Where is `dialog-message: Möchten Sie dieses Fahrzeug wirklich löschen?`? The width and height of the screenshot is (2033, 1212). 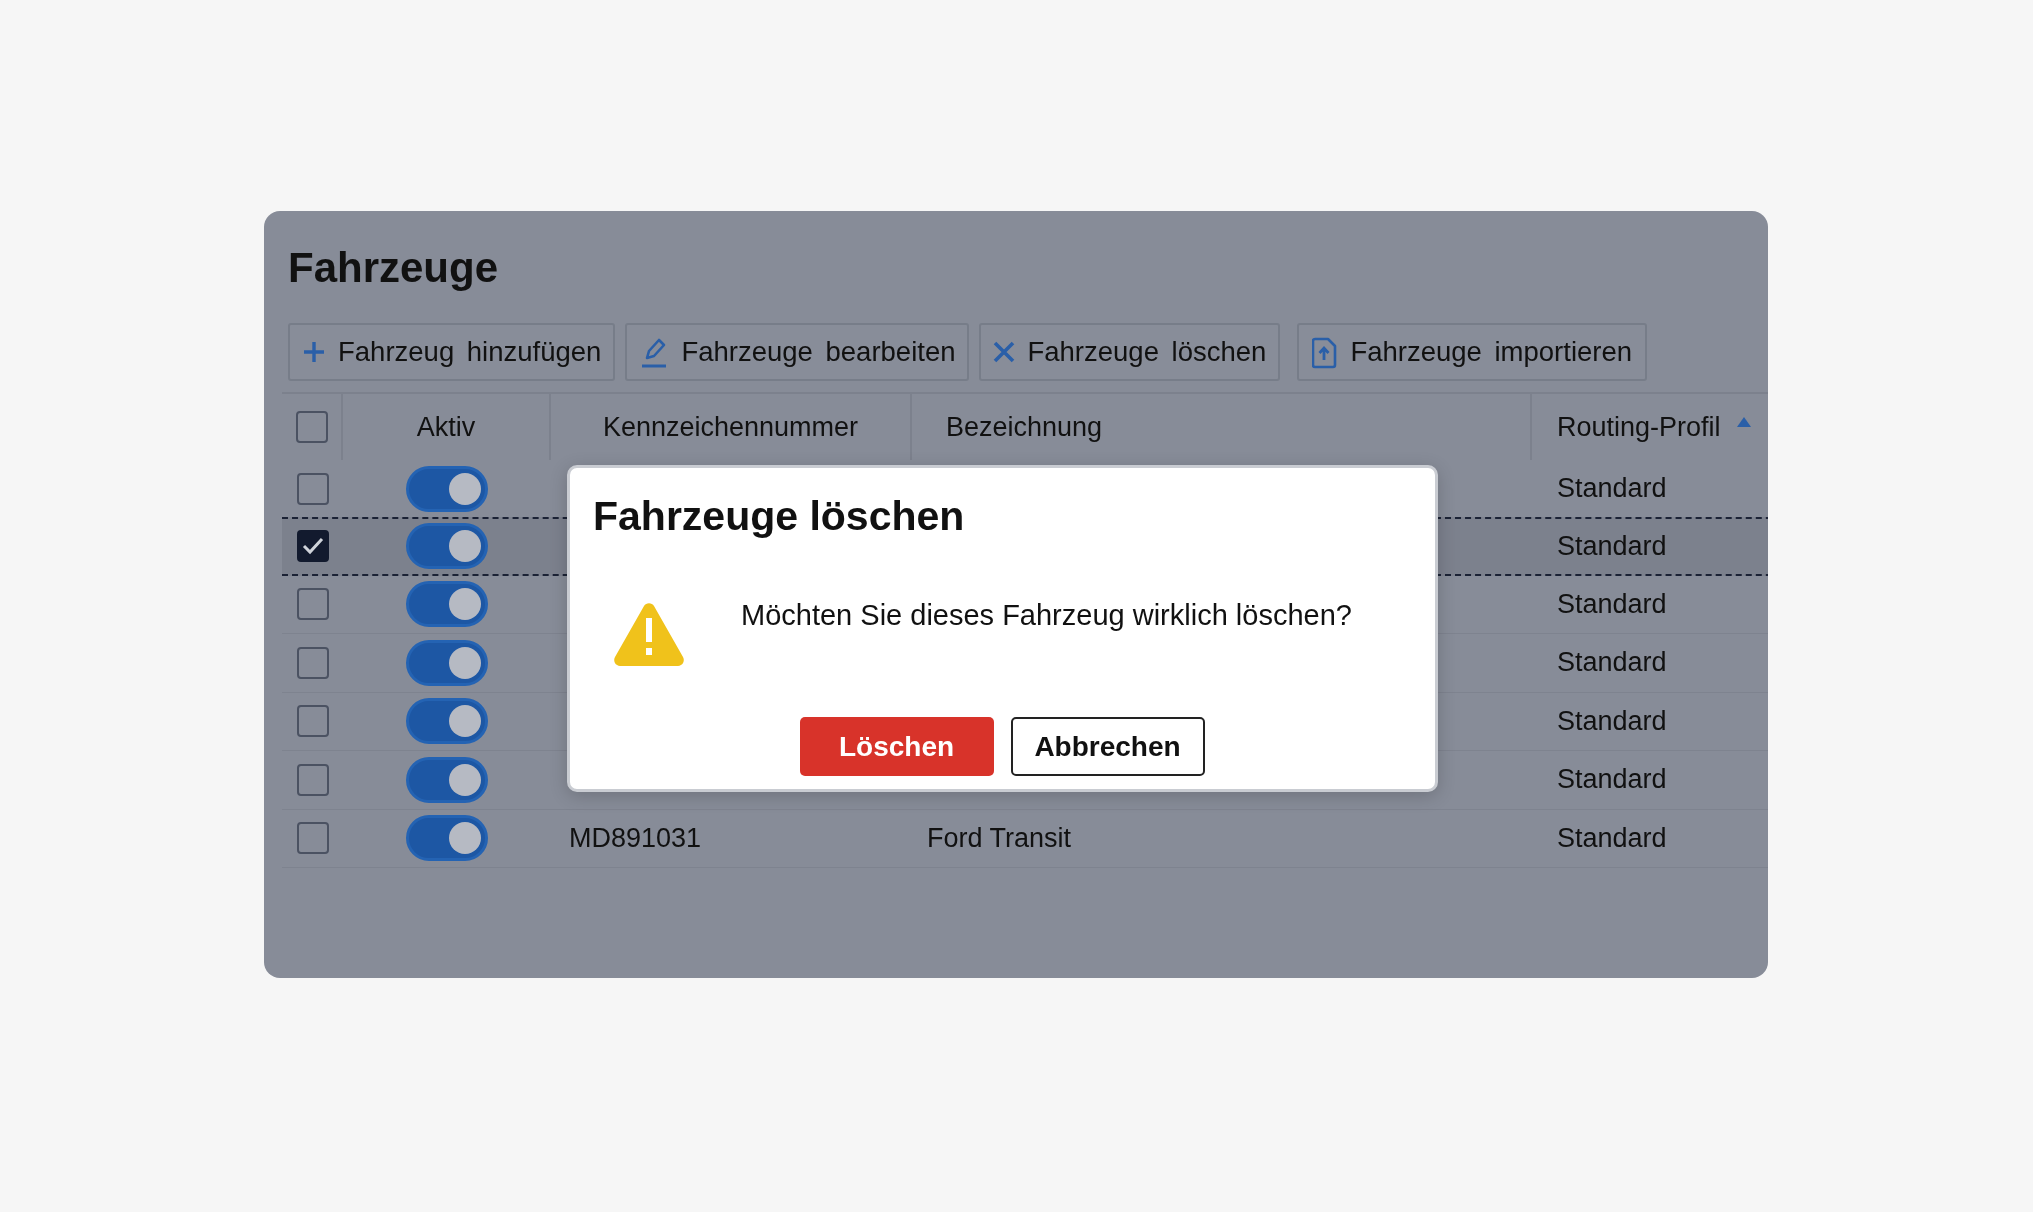 dialog-message: Möchten Sie dieses Fahrzeug wirklich löschen? is located at coordinates (1046, 615).